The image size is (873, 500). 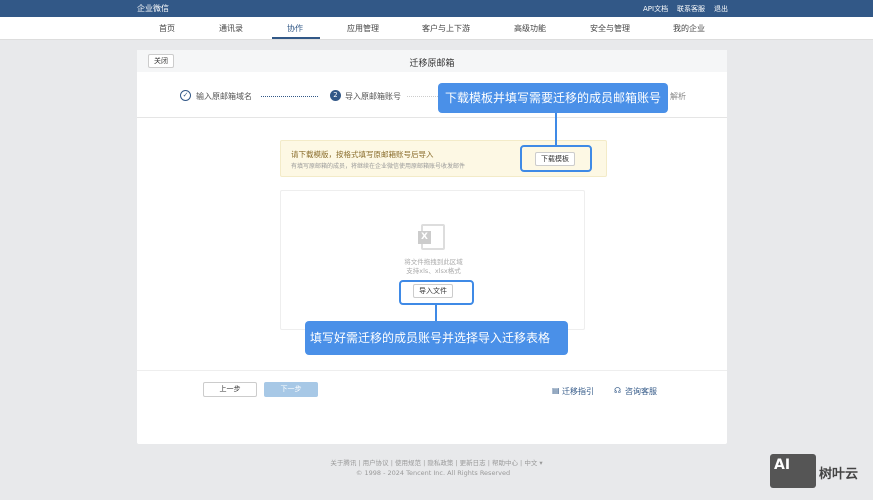 What do you see at coordinates (153, 8) in the screenshot?
I see `logo: 企业微信` at bounding box center [153, 8].